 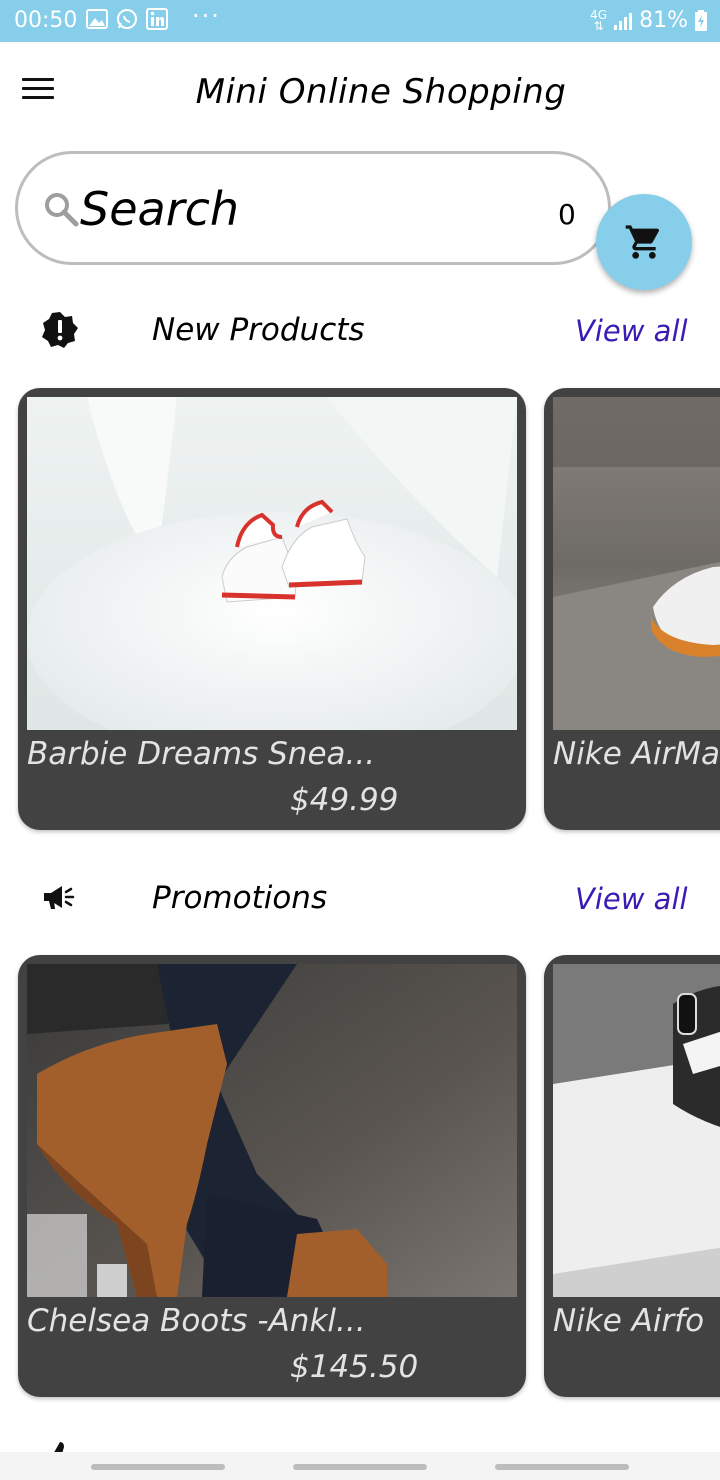 I want to click on search-label: Search, so click(x=160, y=209).